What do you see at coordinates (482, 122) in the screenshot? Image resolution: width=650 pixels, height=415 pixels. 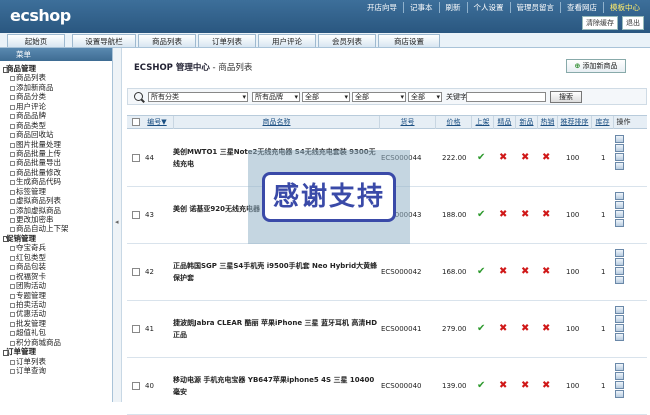 I see `header-on-sale: 上架` at bounding box center [482, 122].